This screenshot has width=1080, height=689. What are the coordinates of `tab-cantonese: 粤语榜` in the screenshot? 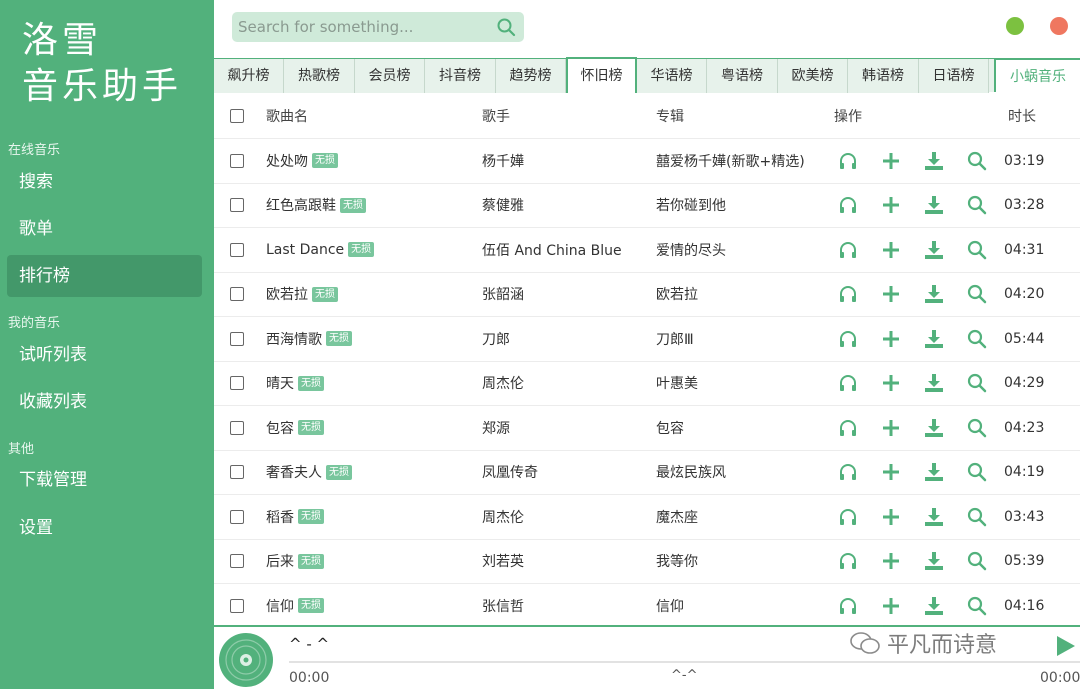 It's located at (742, 76).